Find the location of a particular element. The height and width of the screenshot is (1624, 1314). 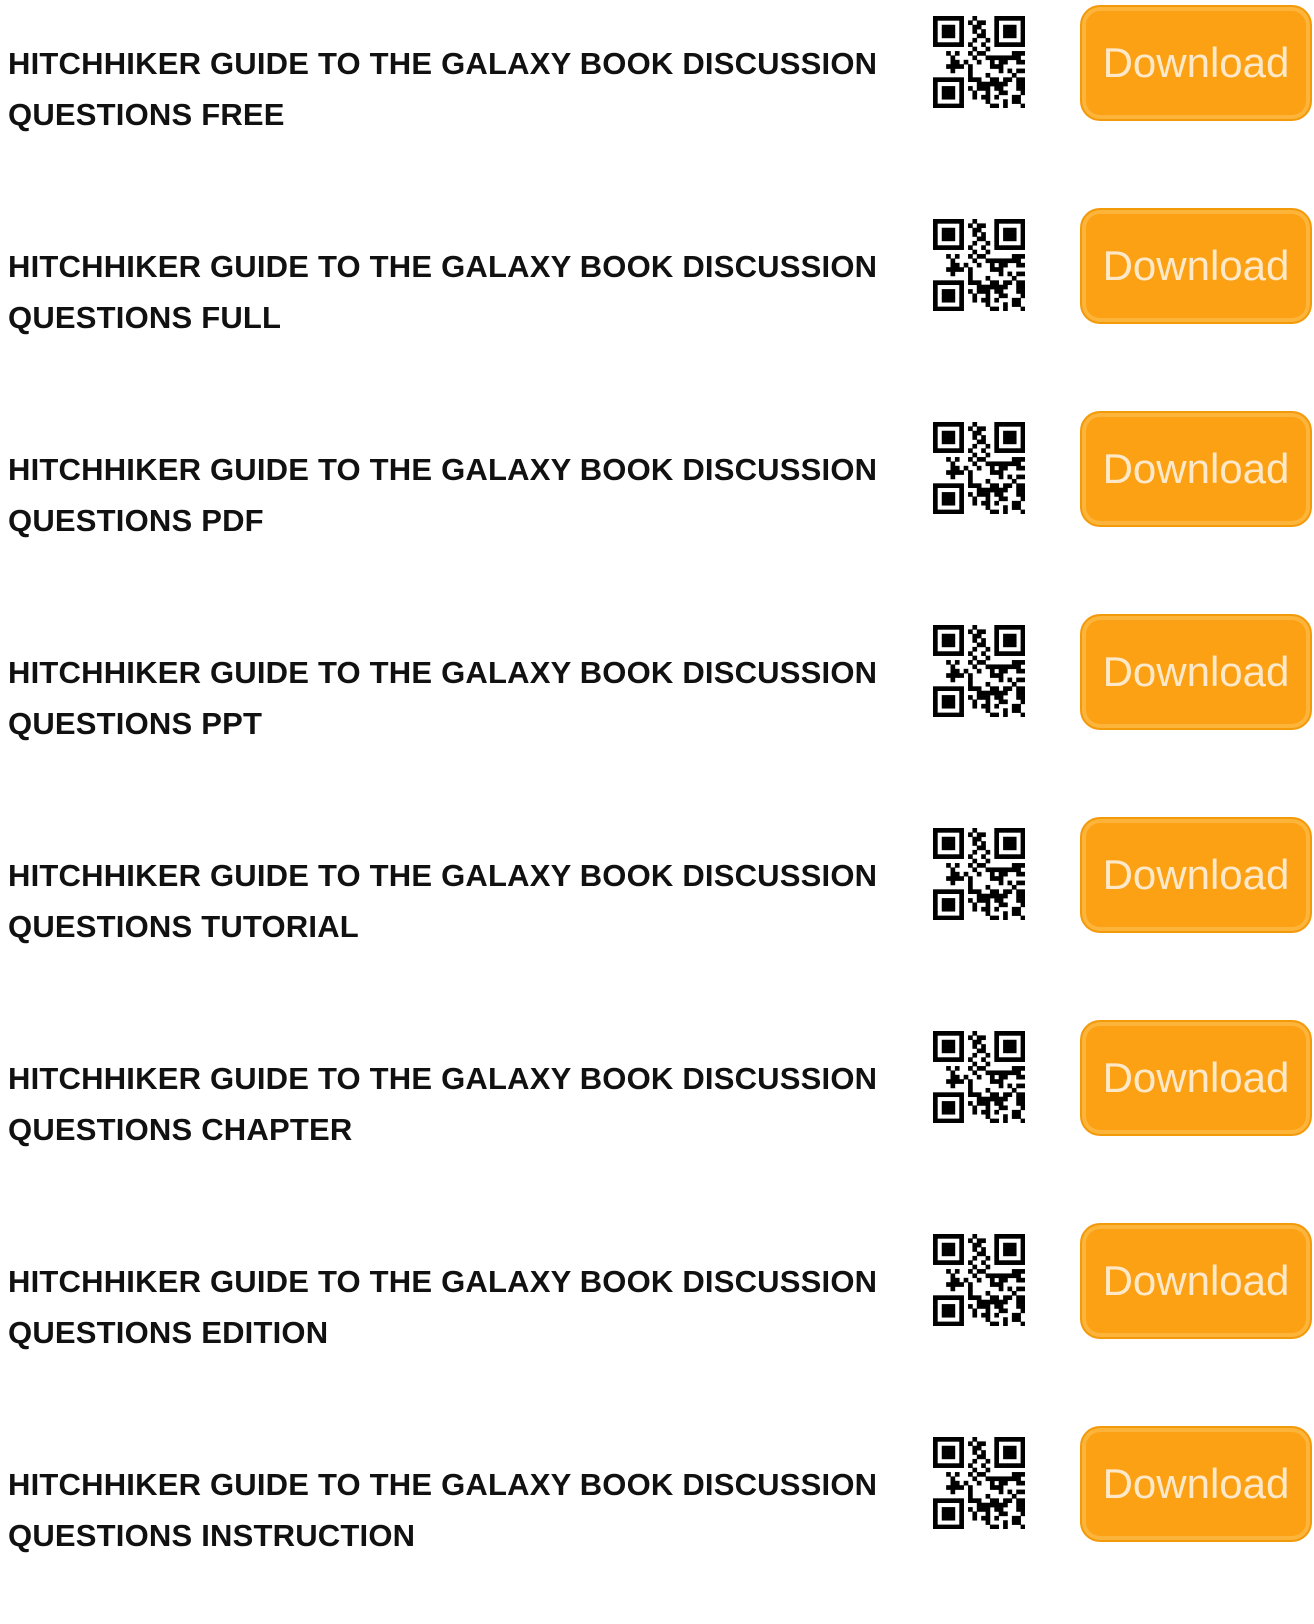

item-title-line2: QUESTIONS CHAPTER is located at coordinates (180, 1129).